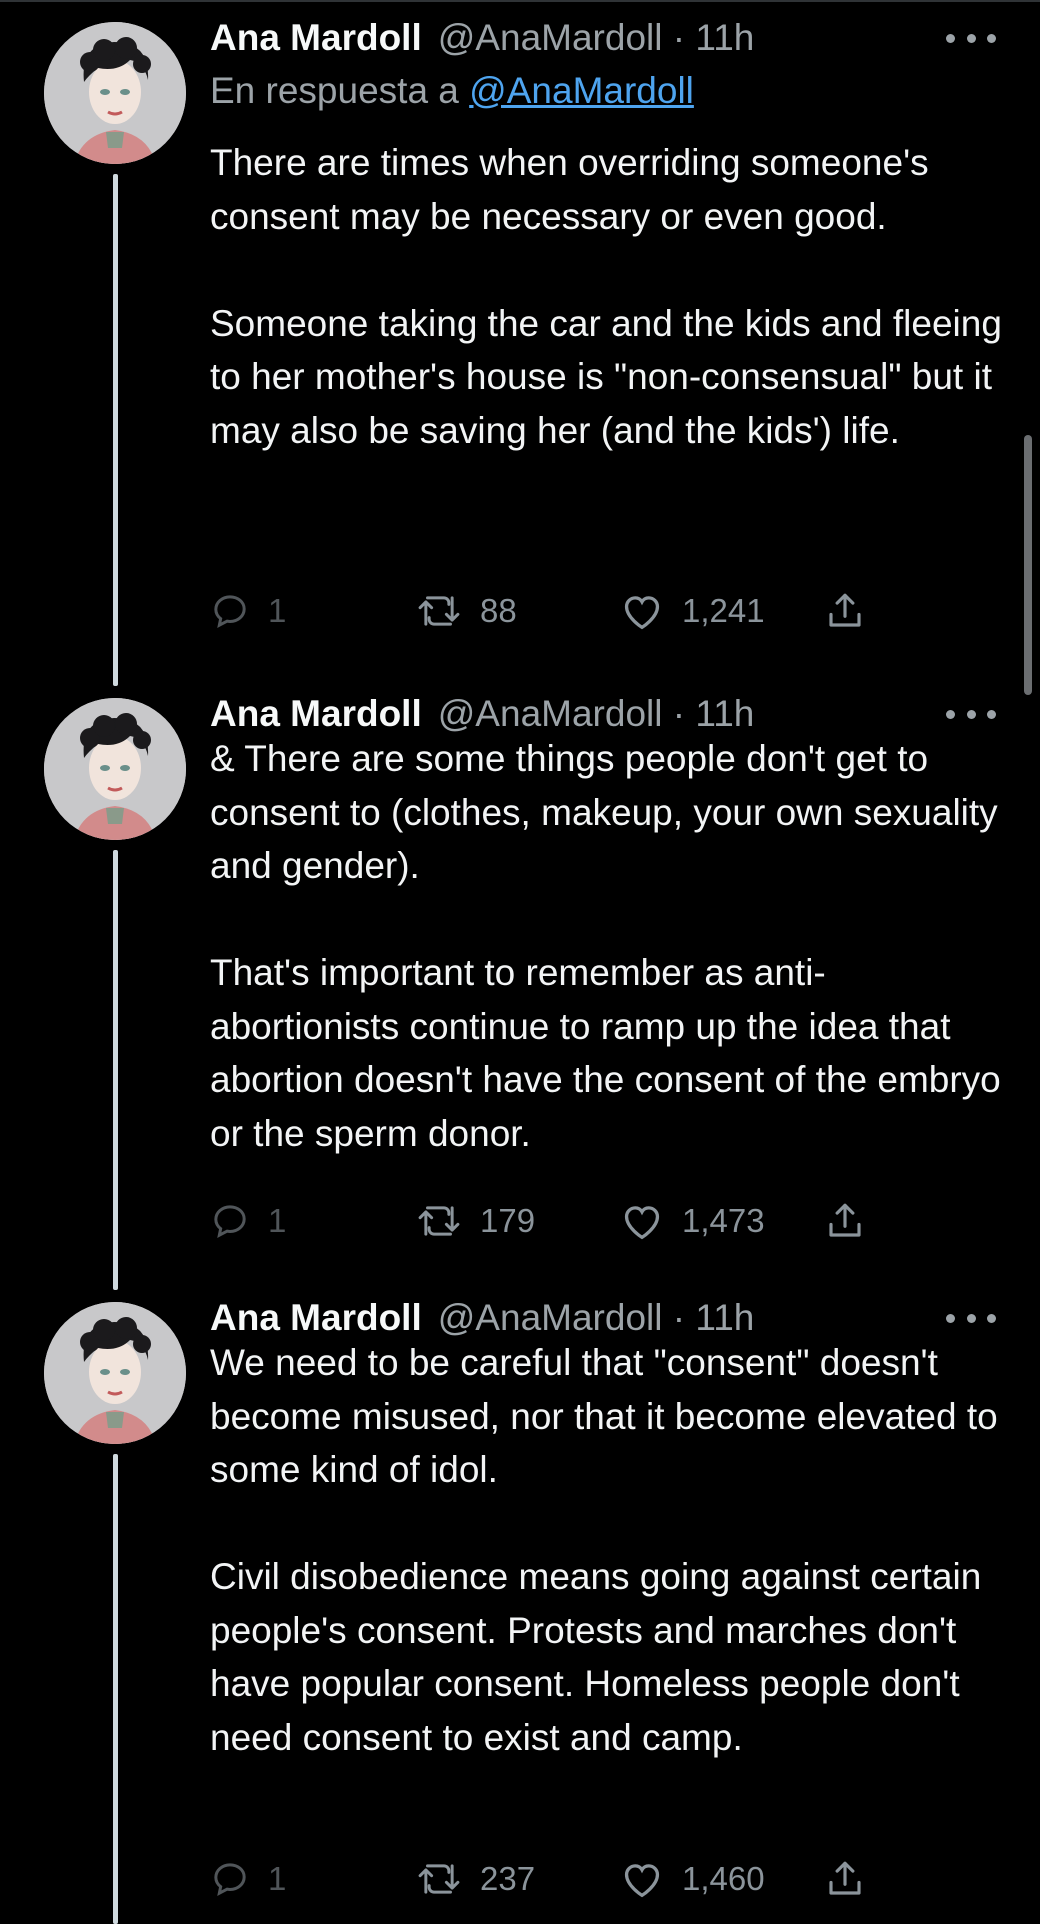 This screenshot has width=1040, height=1924. What do you see at coordinates (723, 1220) in the screenshot?
I see `like-count: 1,473` at bounding box center [723, 1220].